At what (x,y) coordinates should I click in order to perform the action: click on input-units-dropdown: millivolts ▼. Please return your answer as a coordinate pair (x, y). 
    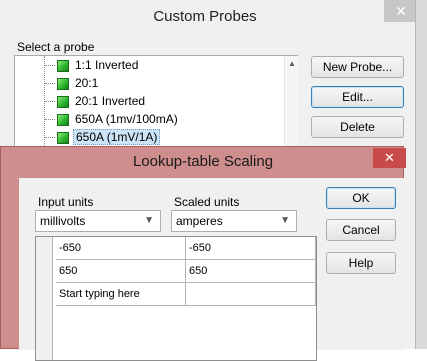
    Looking at the image, I should click on (98, 221).